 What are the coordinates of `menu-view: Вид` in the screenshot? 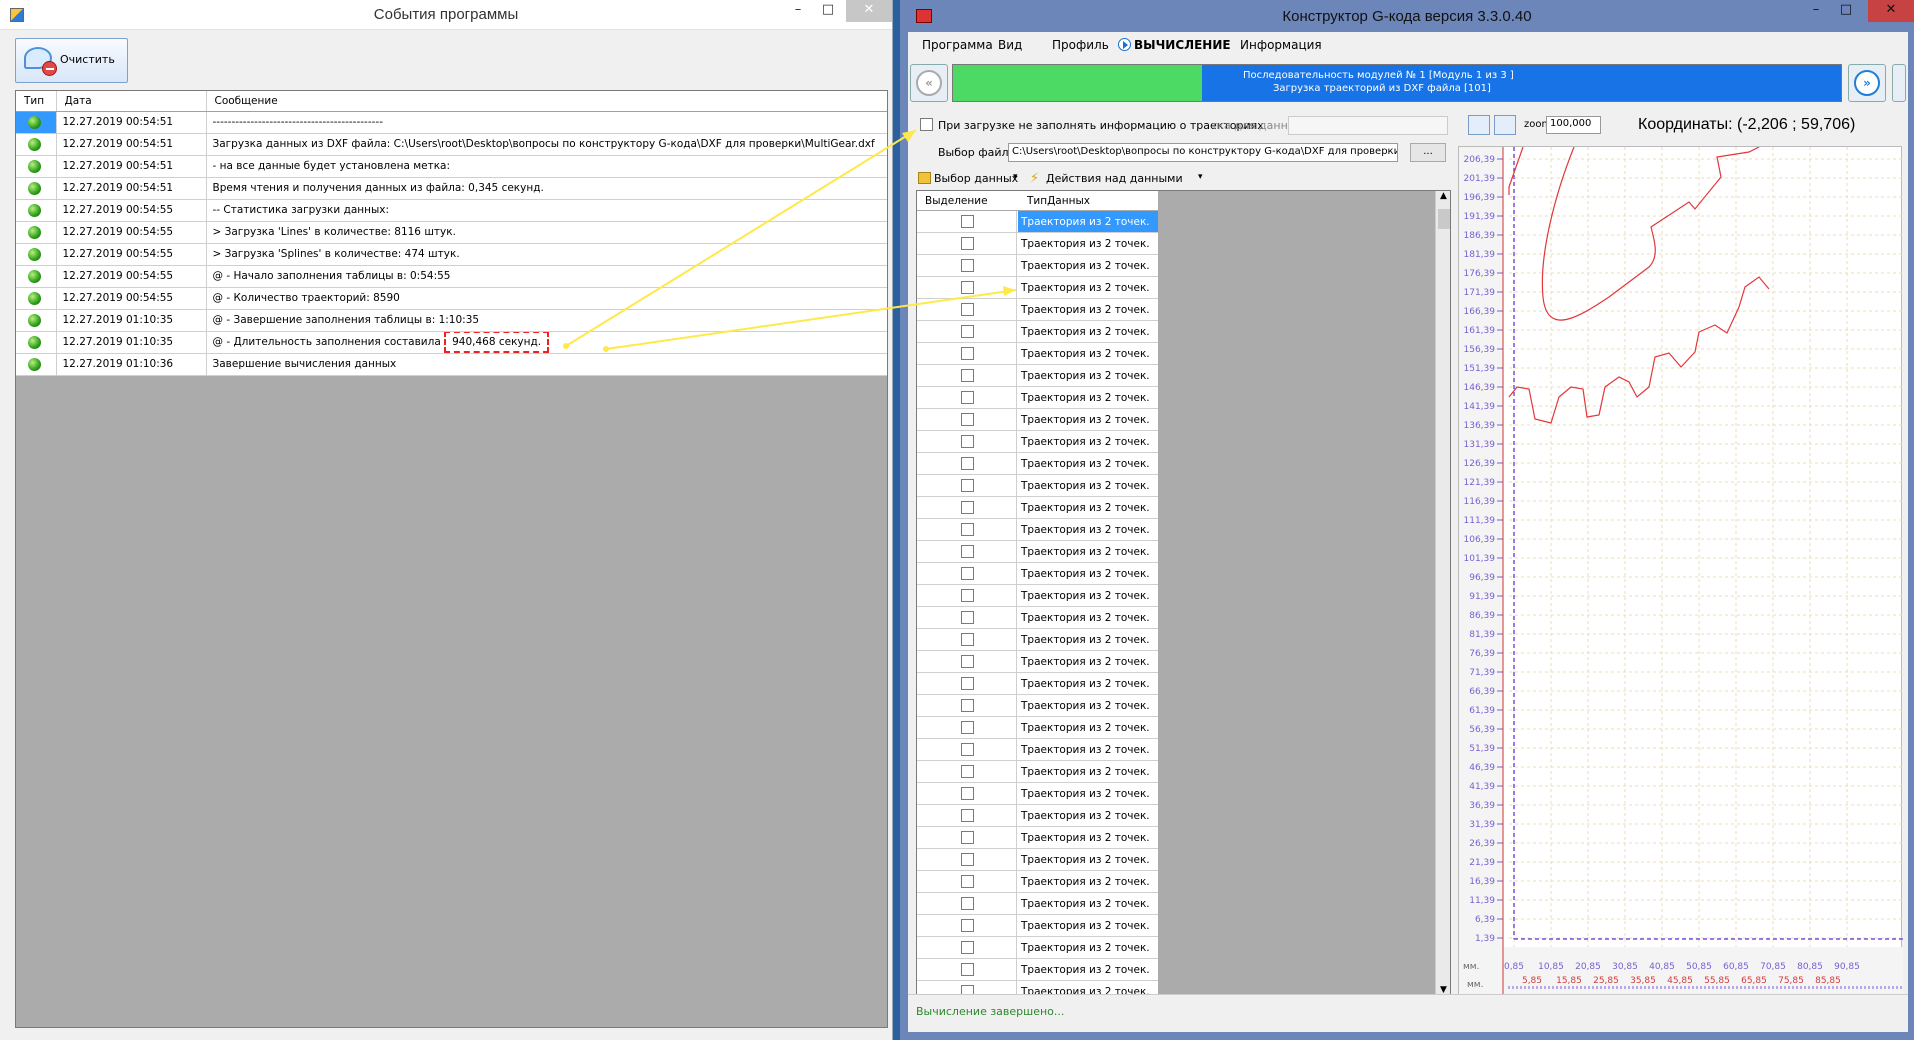 It's located at (1010, 45).